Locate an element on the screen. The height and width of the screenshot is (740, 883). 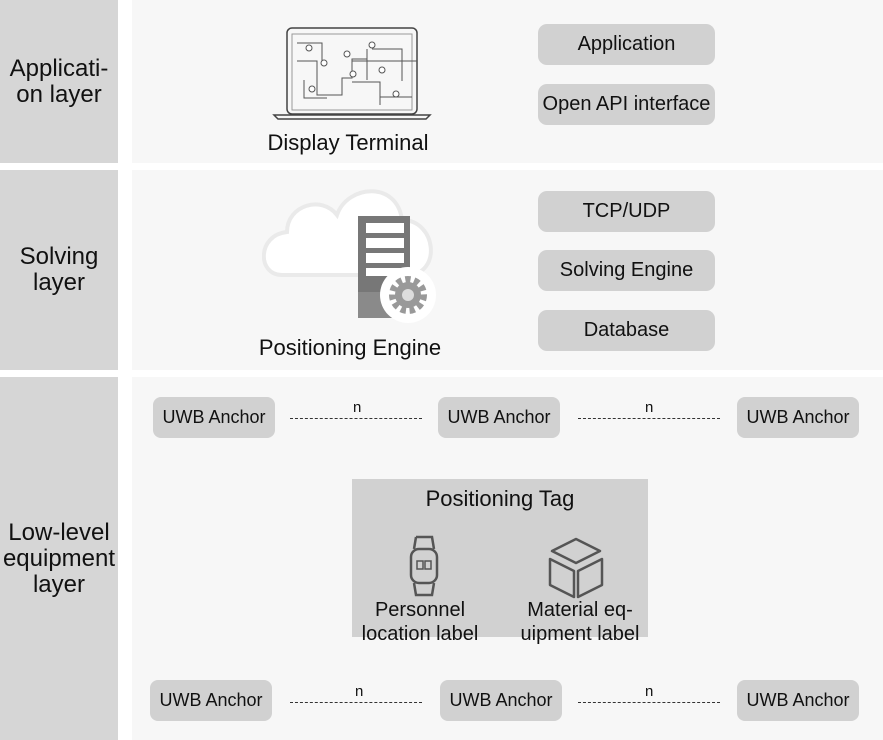
laptop-map-icon is located at coordinates (352, 73).